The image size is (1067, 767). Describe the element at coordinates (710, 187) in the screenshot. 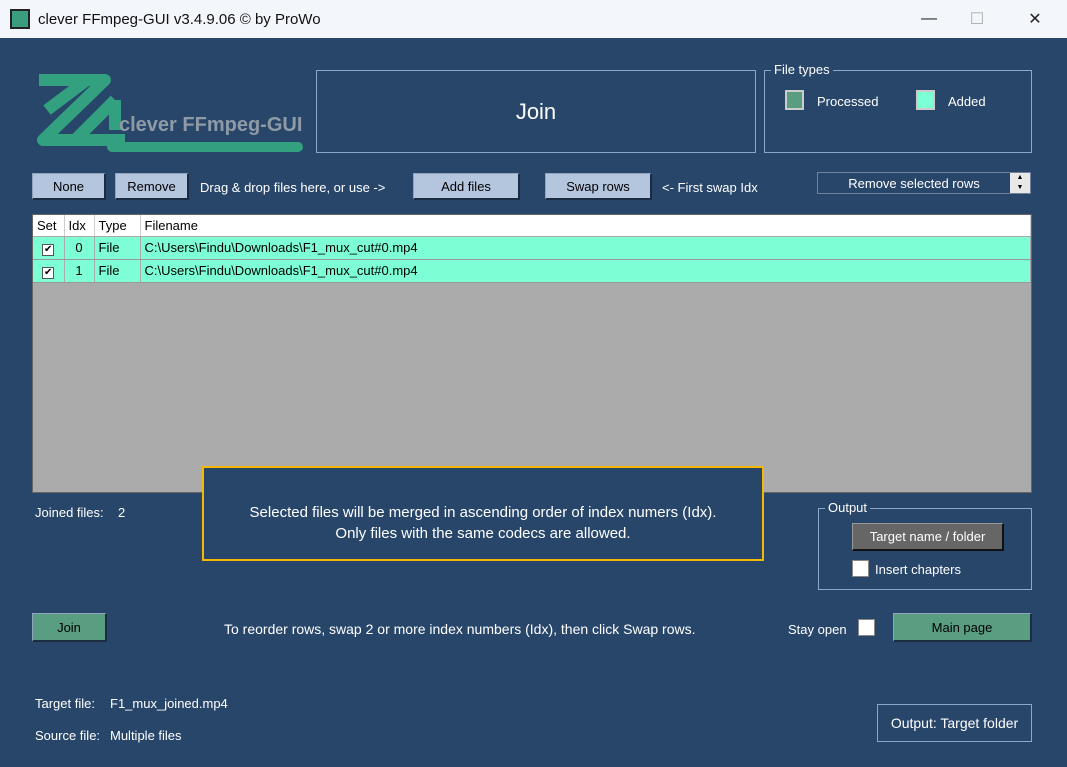

I see `swap-hint: <- First swap Idx` at that location.